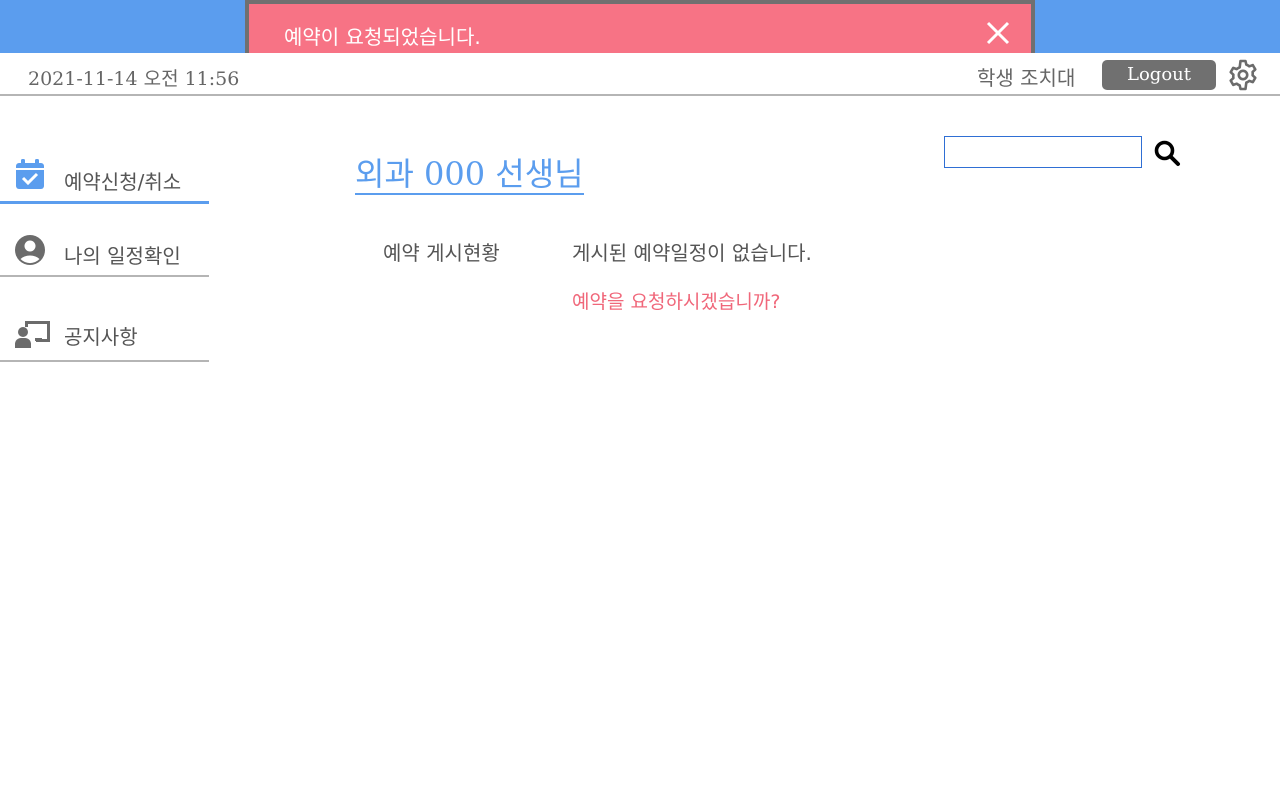 The image size is (1280, 800). I want to click on sub-header: 2021-11-14 오전 11:56 학생 조치대 Logout, so click(640, 74).